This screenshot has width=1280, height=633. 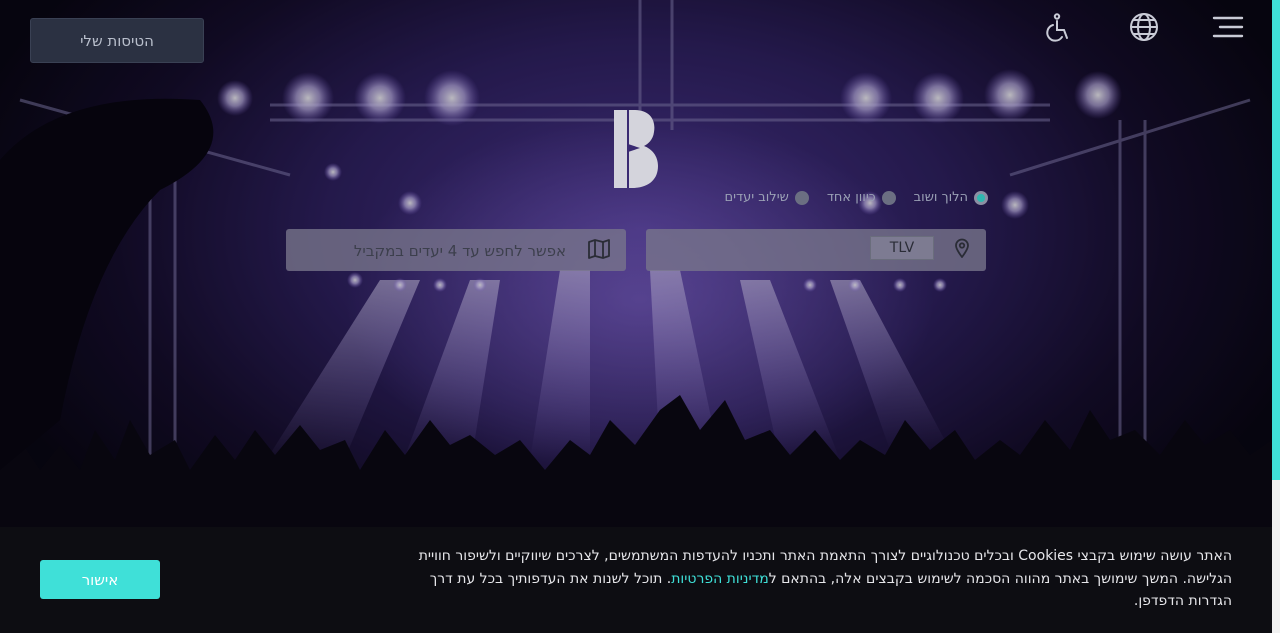 I want to click on trip-type-label: כיוון אחד, so click(x=851, y=197).